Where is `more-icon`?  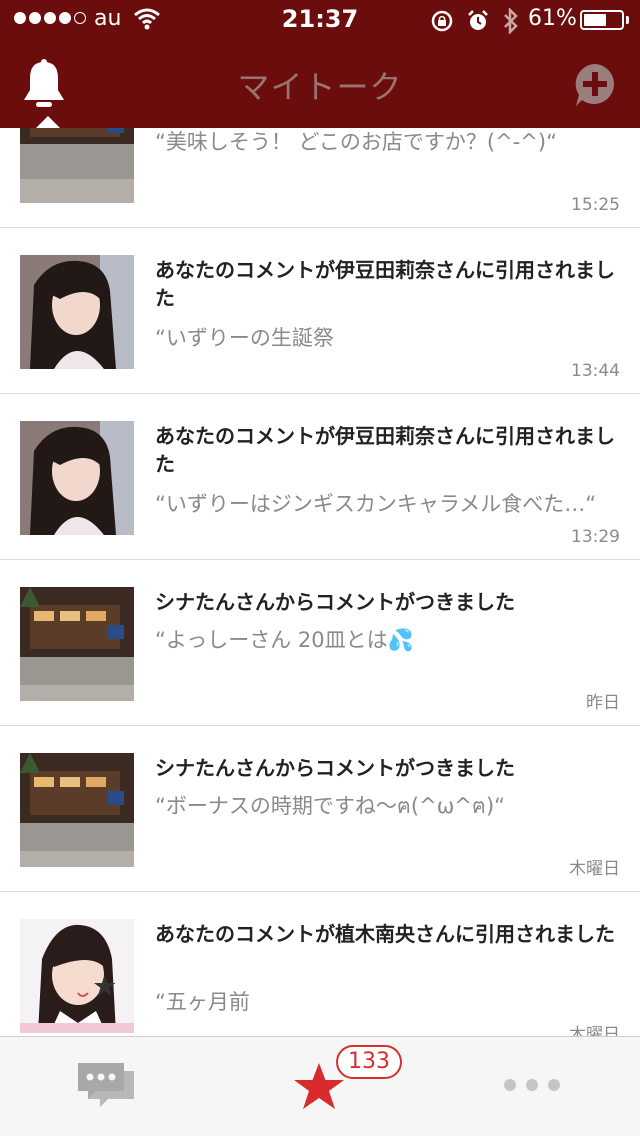
more-icon is located at coordinates (532, 1085).